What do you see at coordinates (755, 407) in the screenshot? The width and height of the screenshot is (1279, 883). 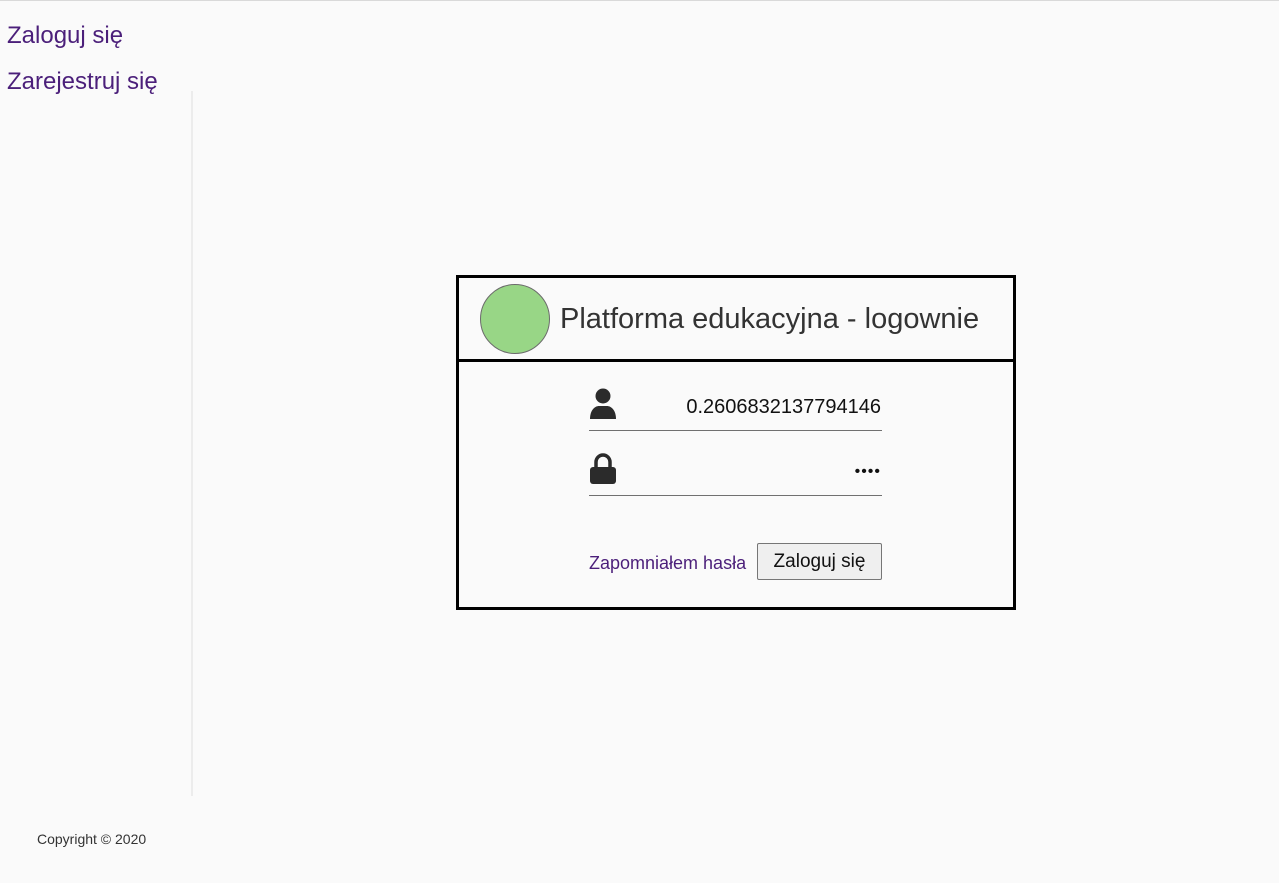 I see `username-input` at bounding box center [755, 407].